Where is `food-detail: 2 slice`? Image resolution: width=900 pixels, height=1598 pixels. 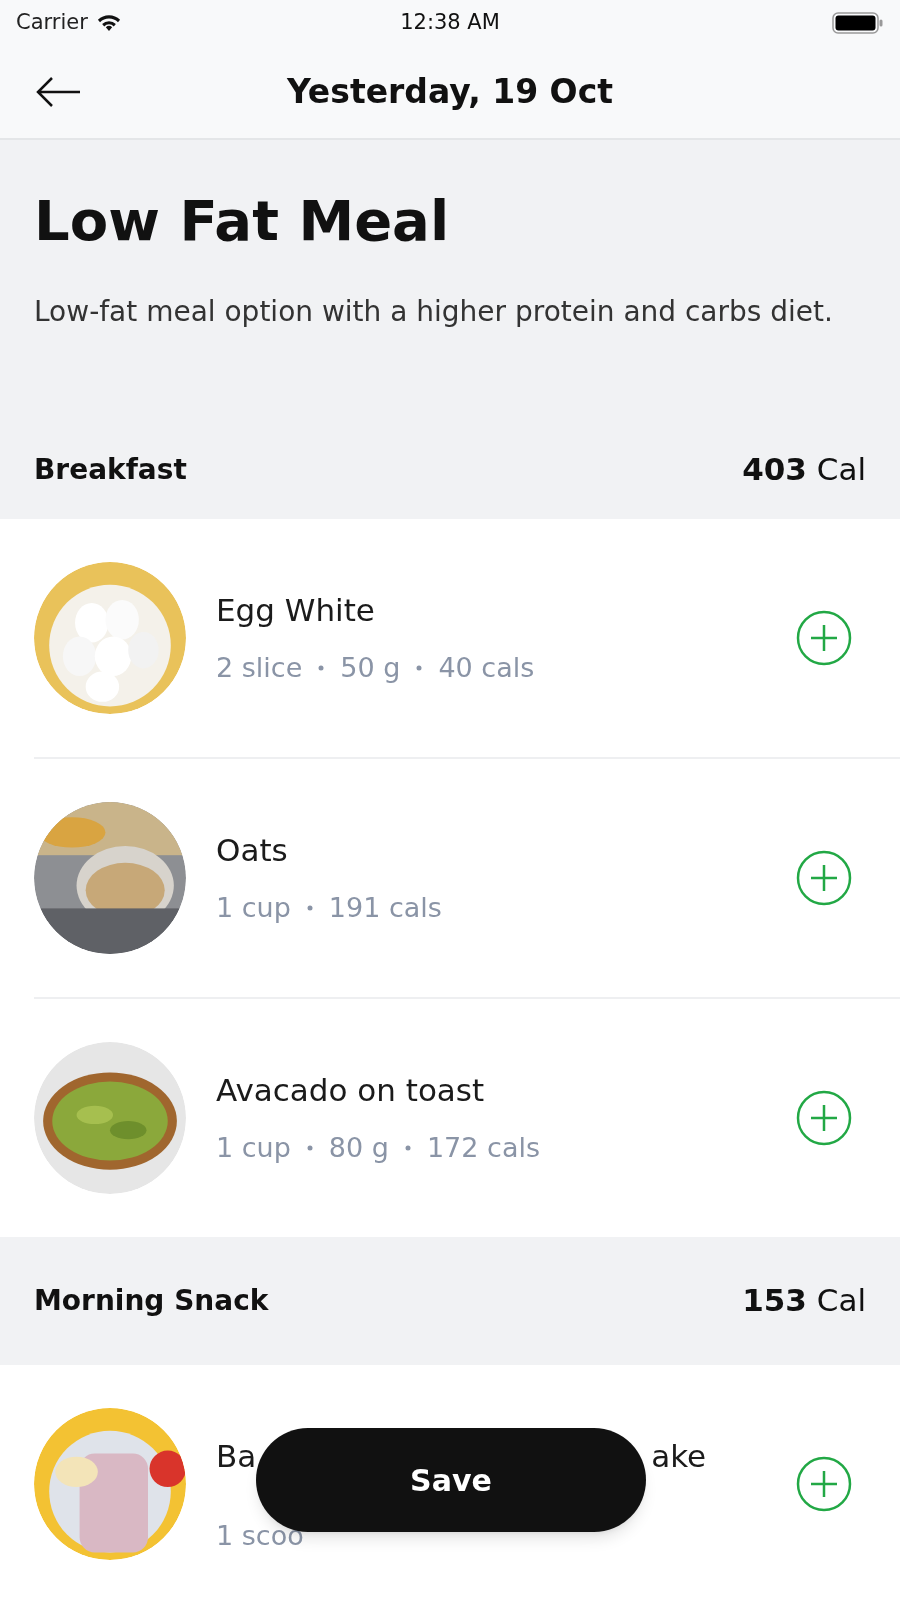 food-detail: 2 slice is located at coordinates (259, 667).